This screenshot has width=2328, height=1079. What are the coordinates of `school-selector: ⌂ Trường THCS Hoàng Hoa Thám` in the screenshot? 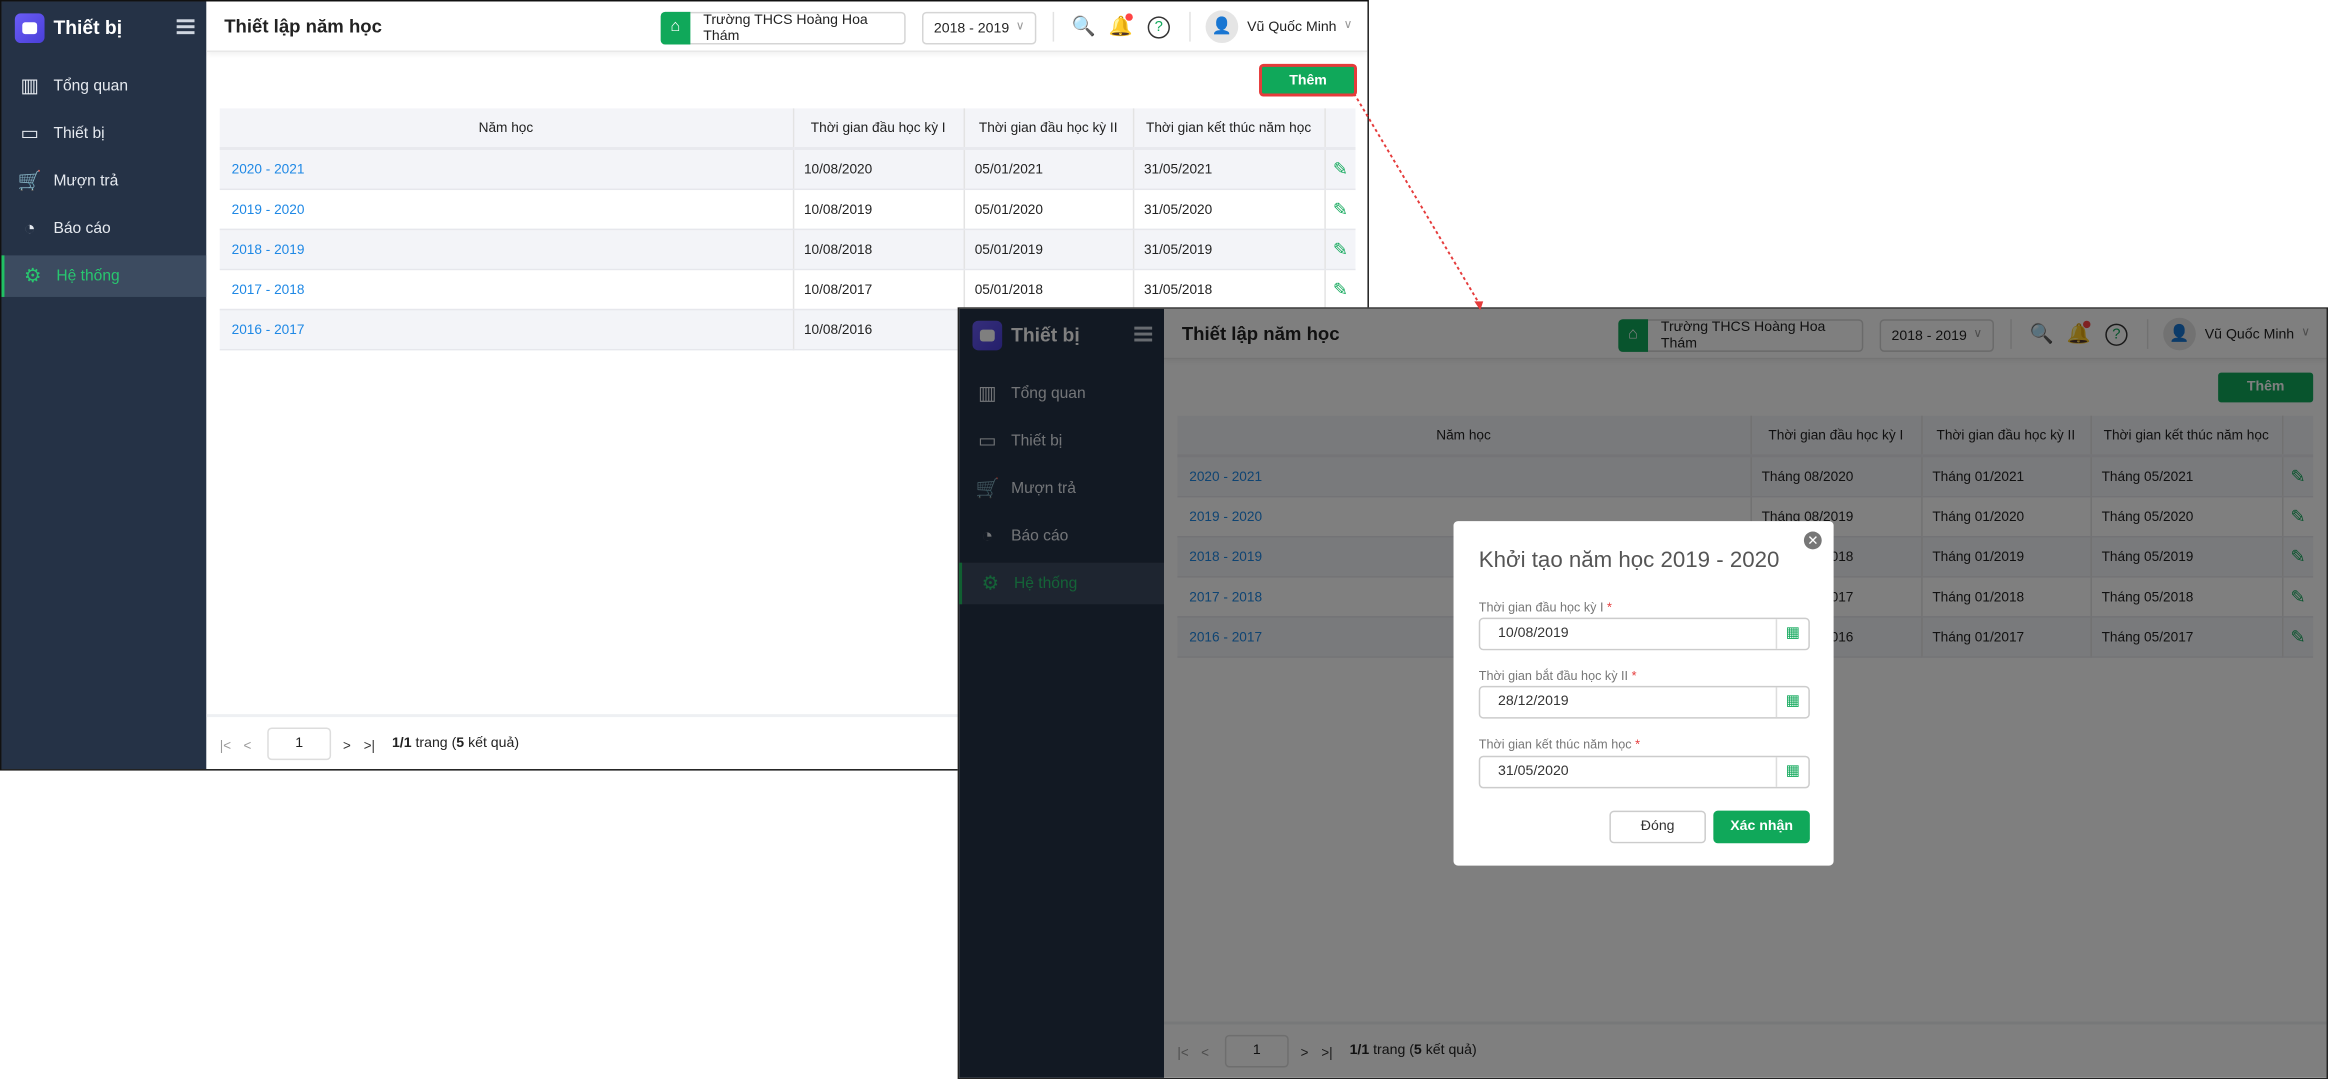 It's located at (783, 28).